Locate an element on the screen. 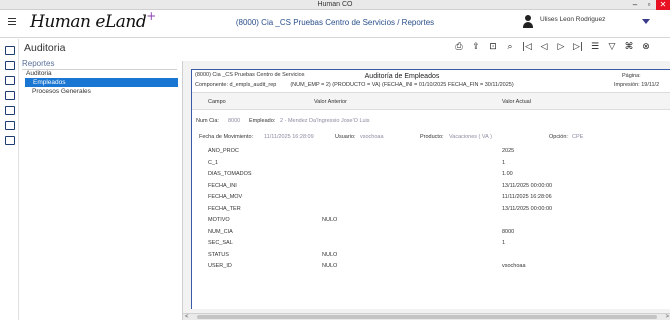  row-actual: 2025 is located at coordinates (508, 151).